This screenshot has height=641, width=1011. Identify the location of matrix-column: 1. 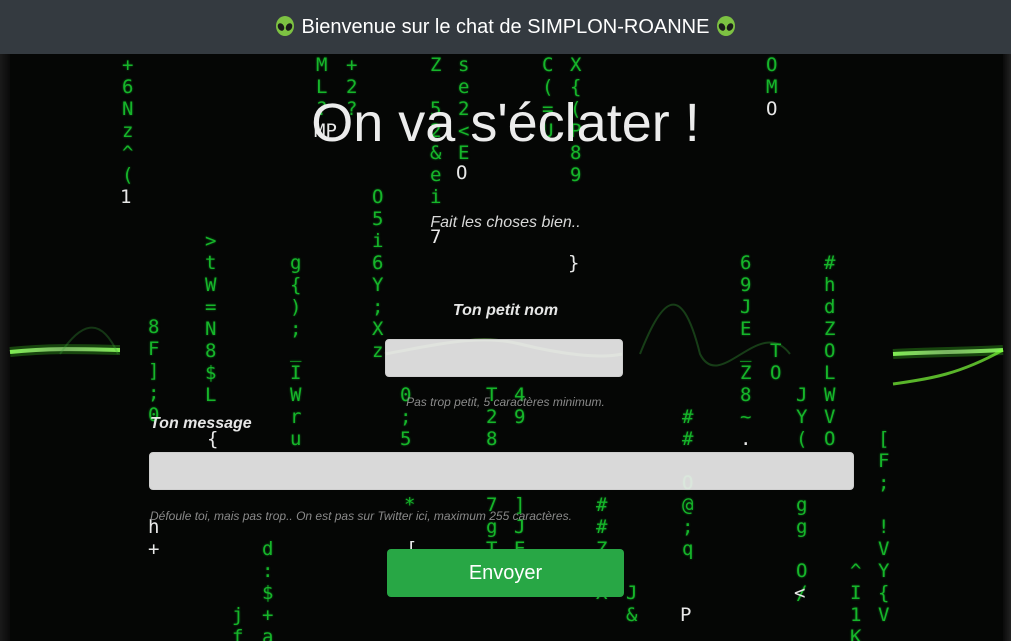
(126, 197).